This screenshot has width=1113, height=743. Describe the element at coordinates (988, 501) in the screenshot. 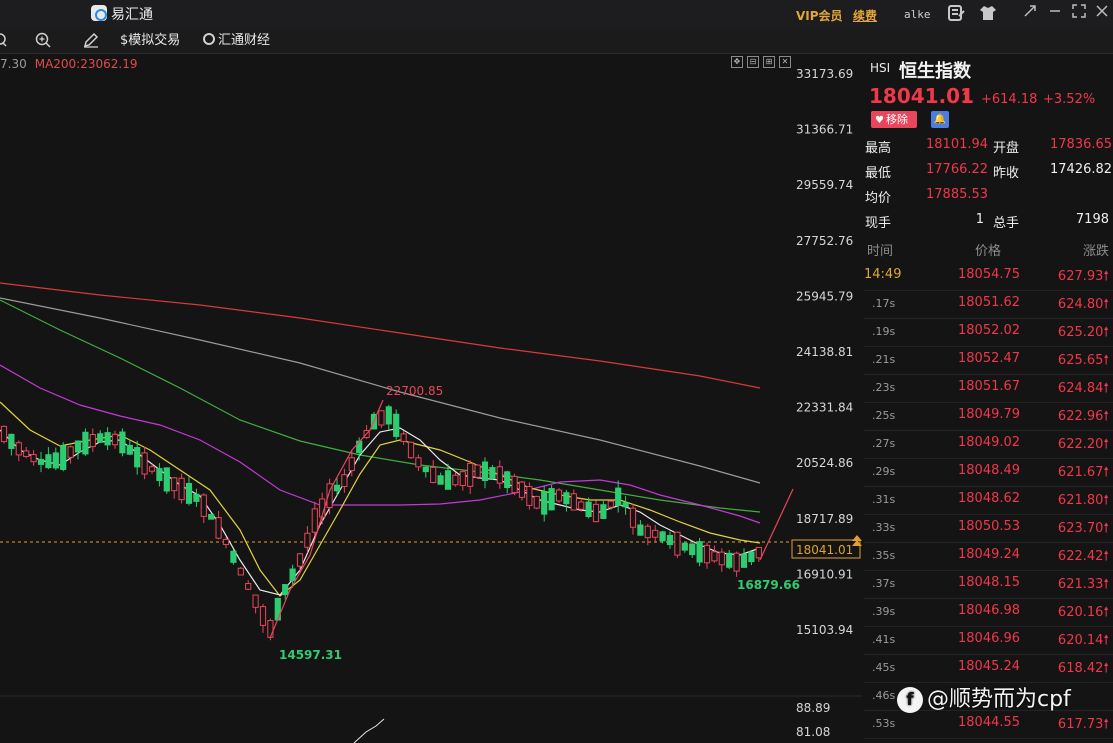

I see `tick-row: .31s 18048.62 621.80🠕` at that location.